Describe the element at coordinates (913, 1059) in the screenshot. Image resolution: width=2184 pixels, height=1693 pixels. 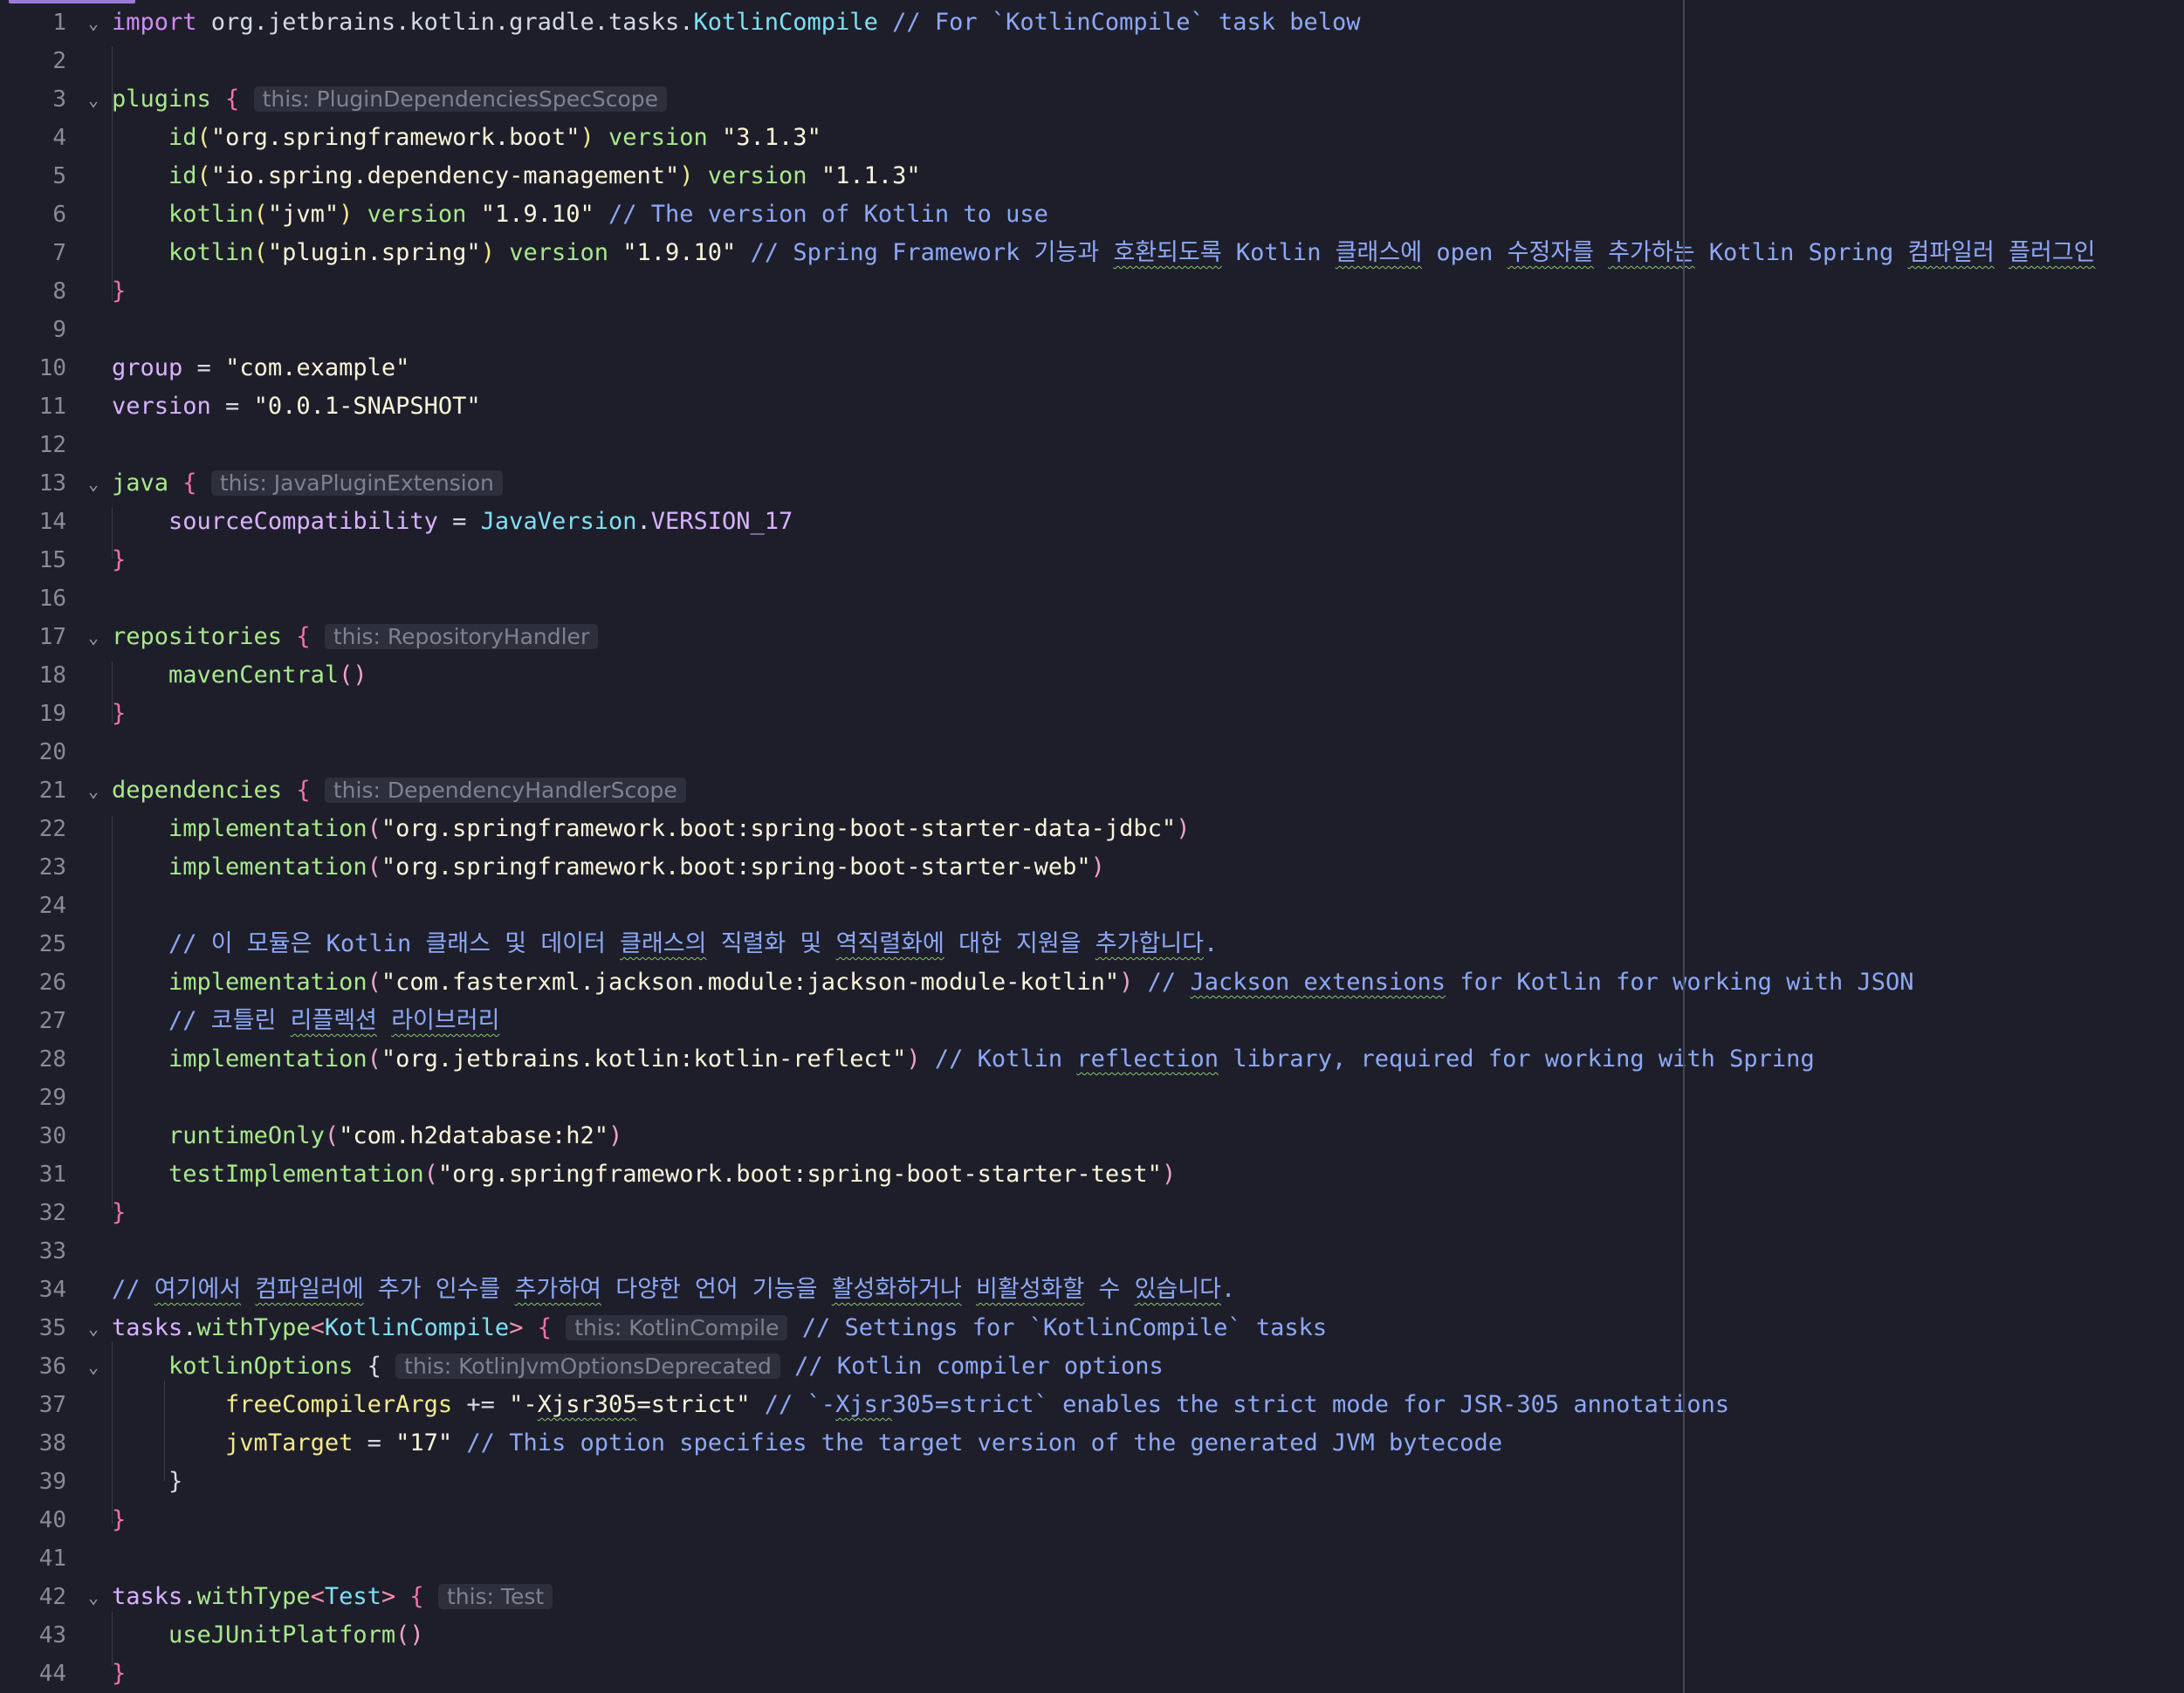
I see `paren: )` at that location.